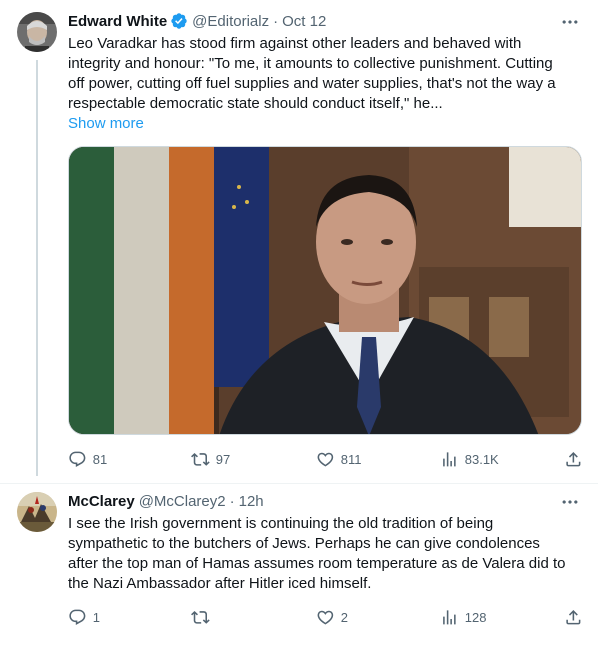 Image resolution: width=598 pixels, height=648 pixels. I want to click on reply-button: 81, so click(87, 459).